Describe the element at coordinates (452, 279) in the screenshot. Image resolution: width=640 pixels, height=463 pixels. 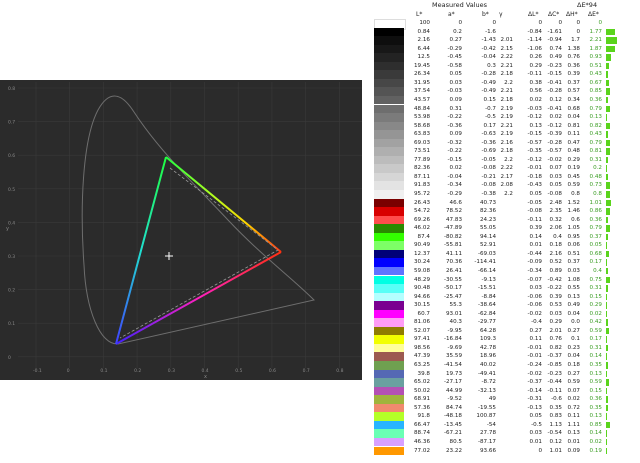
I see `cell-a: -30.55` at that location.